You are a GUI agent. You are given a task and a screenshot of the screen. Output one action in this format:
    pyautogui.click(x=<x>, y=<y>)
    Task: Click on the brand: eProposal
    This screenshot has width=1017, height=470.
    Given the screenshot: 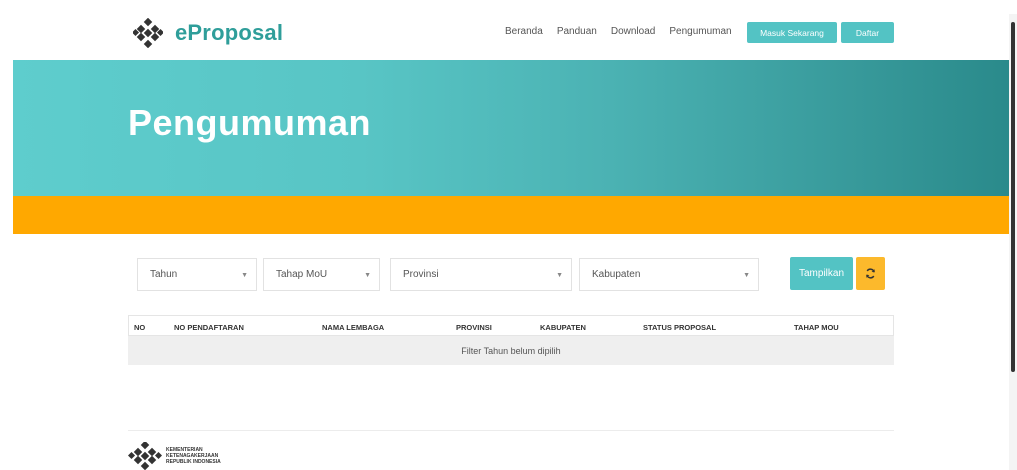 What is the action you would take?
    pyautogui.click(x=208, y=33)
    